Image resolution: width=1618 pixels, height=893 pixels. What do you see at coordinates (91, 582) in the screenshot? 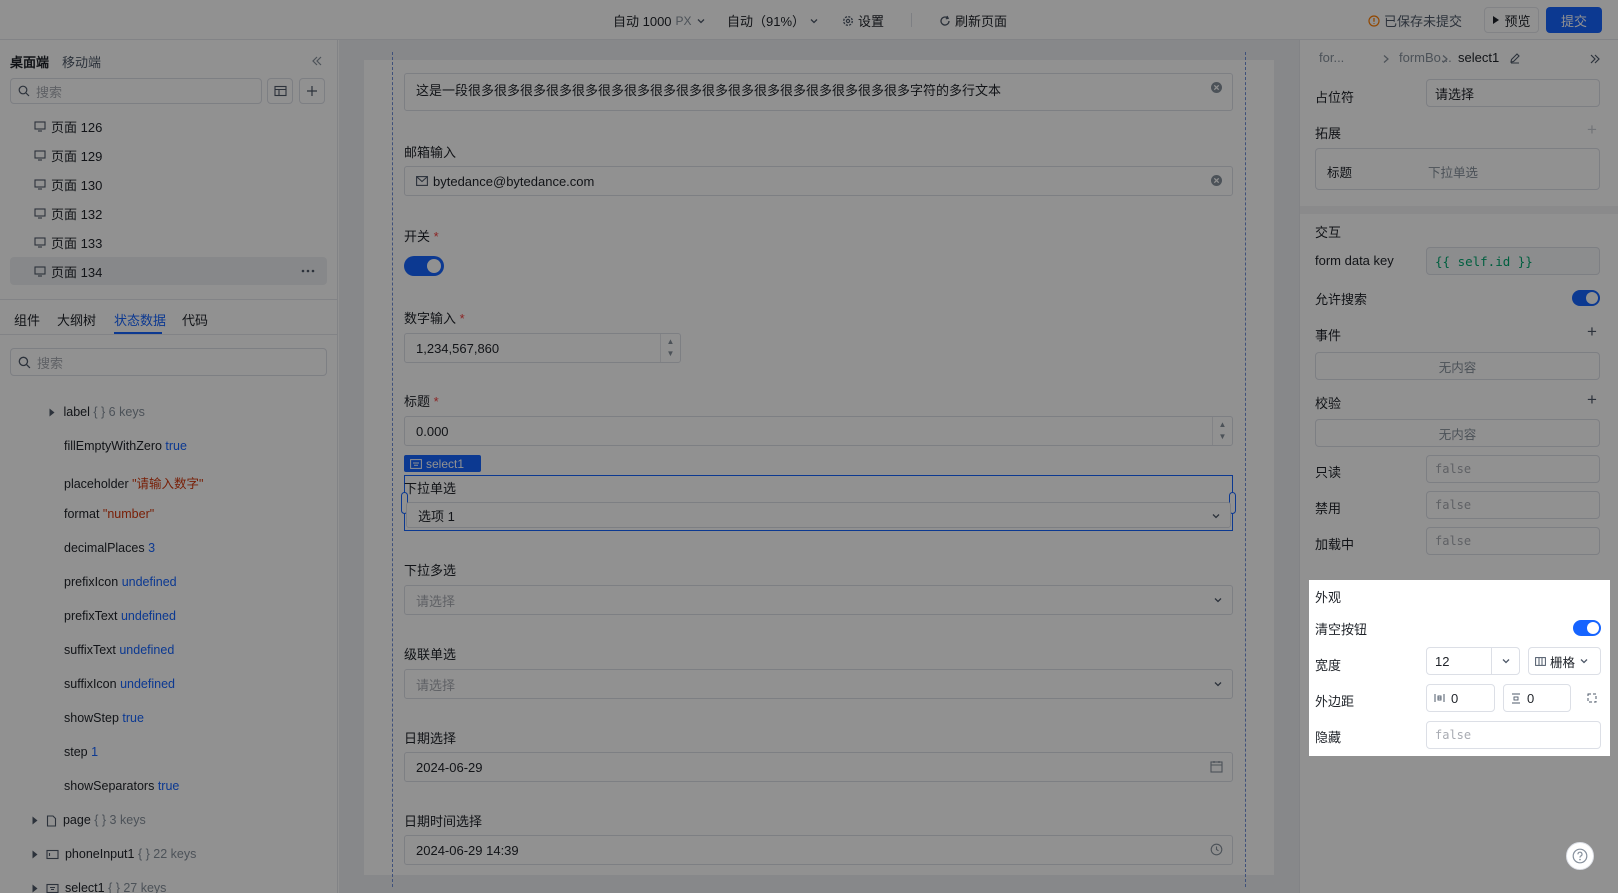
I see `state-key: prefixIcon` at bounding box center [91, 582].